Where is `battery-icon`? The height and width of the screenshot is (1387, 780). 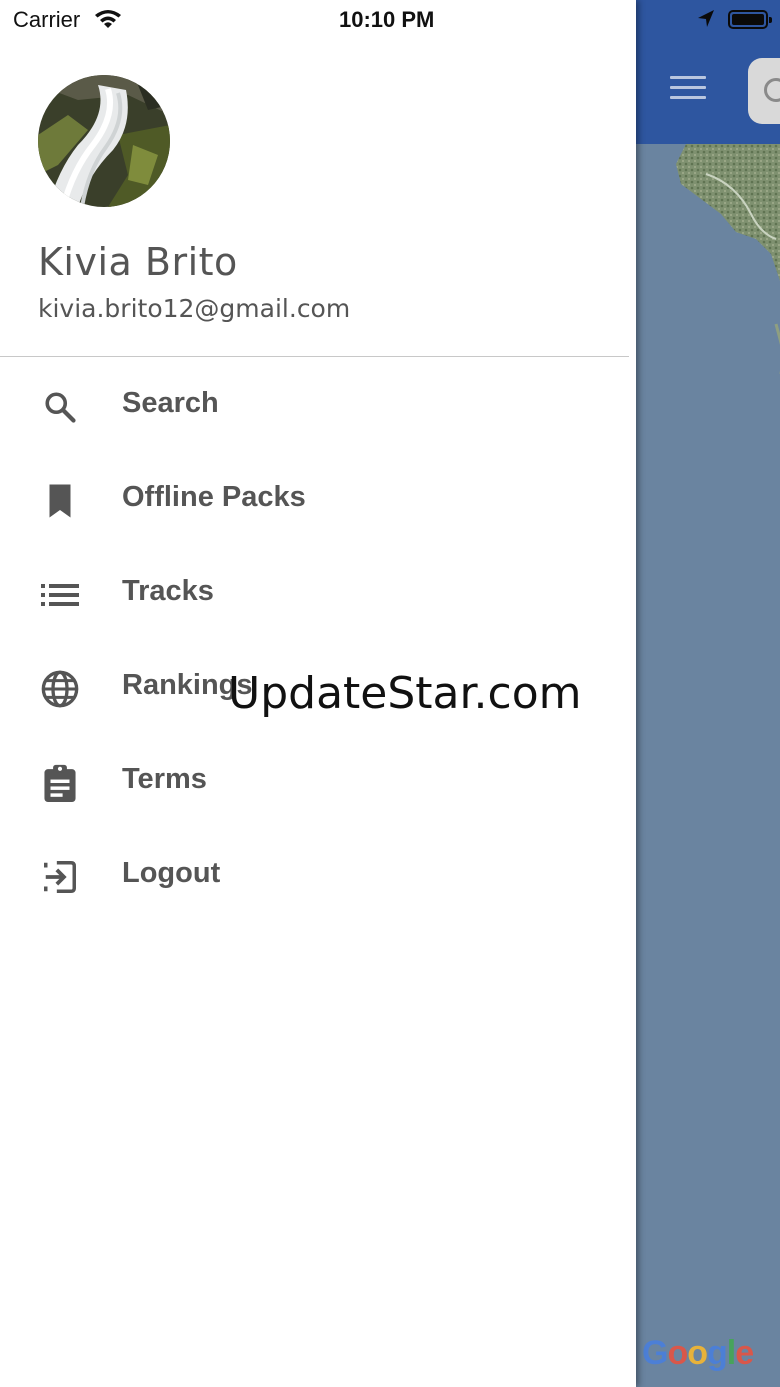 battery-icon is located at coordinates (750, 19).